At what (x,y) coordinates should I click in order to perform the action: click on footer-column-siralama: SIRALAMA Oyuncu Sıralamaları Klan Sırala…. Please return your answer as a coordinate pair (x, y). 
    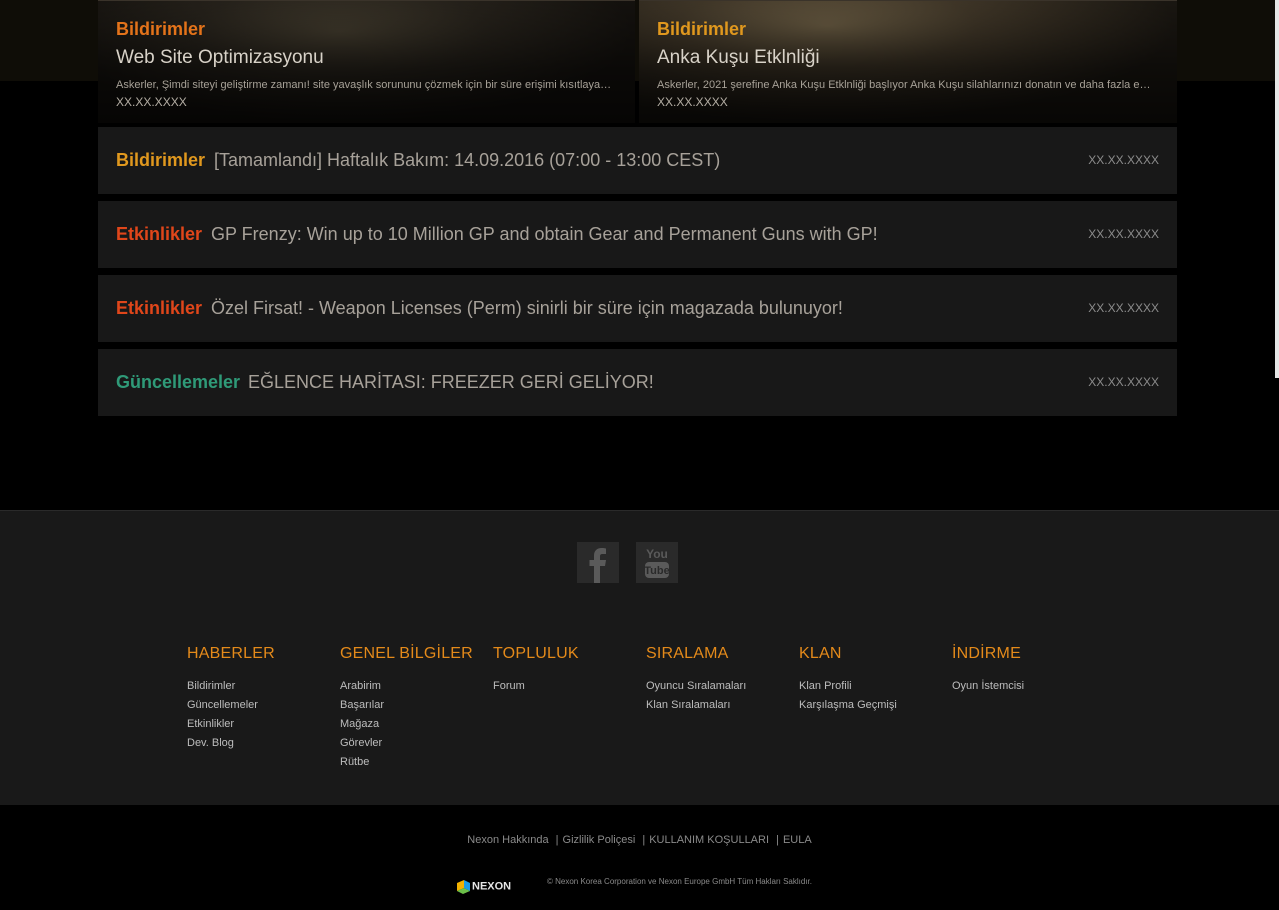
    Looking at the image, I should click on (721, 680).